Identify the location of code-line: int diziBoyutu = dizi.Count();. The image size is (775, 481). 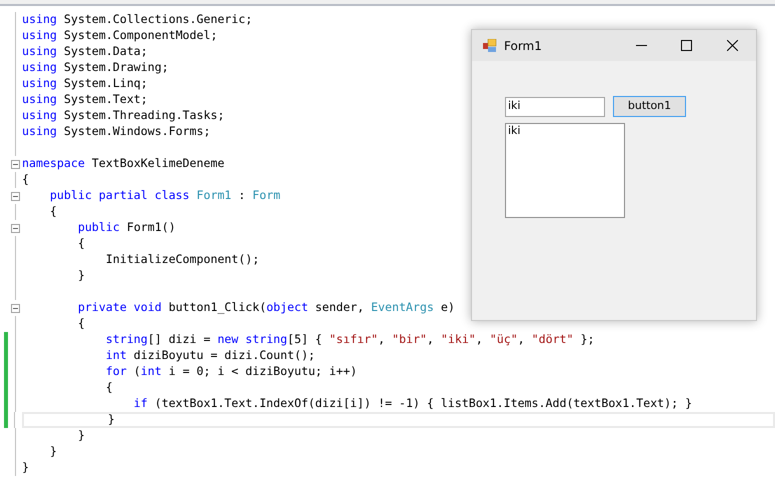
(210, 356).